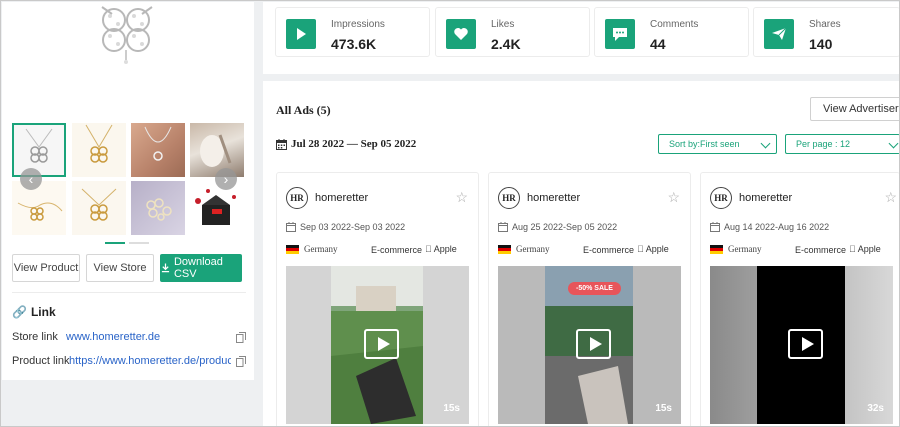 This screenshot has height=427, width=900. Describe the element at coordinates (115, 243) in the screenshot. I see `carousel-dot-active` at that location.